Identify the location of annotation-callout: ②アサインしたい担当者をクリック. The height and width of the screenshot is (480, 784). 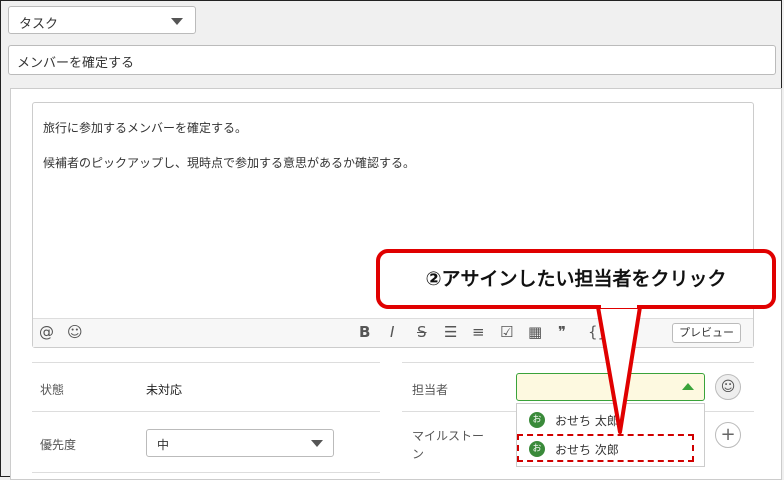
(576, 279).